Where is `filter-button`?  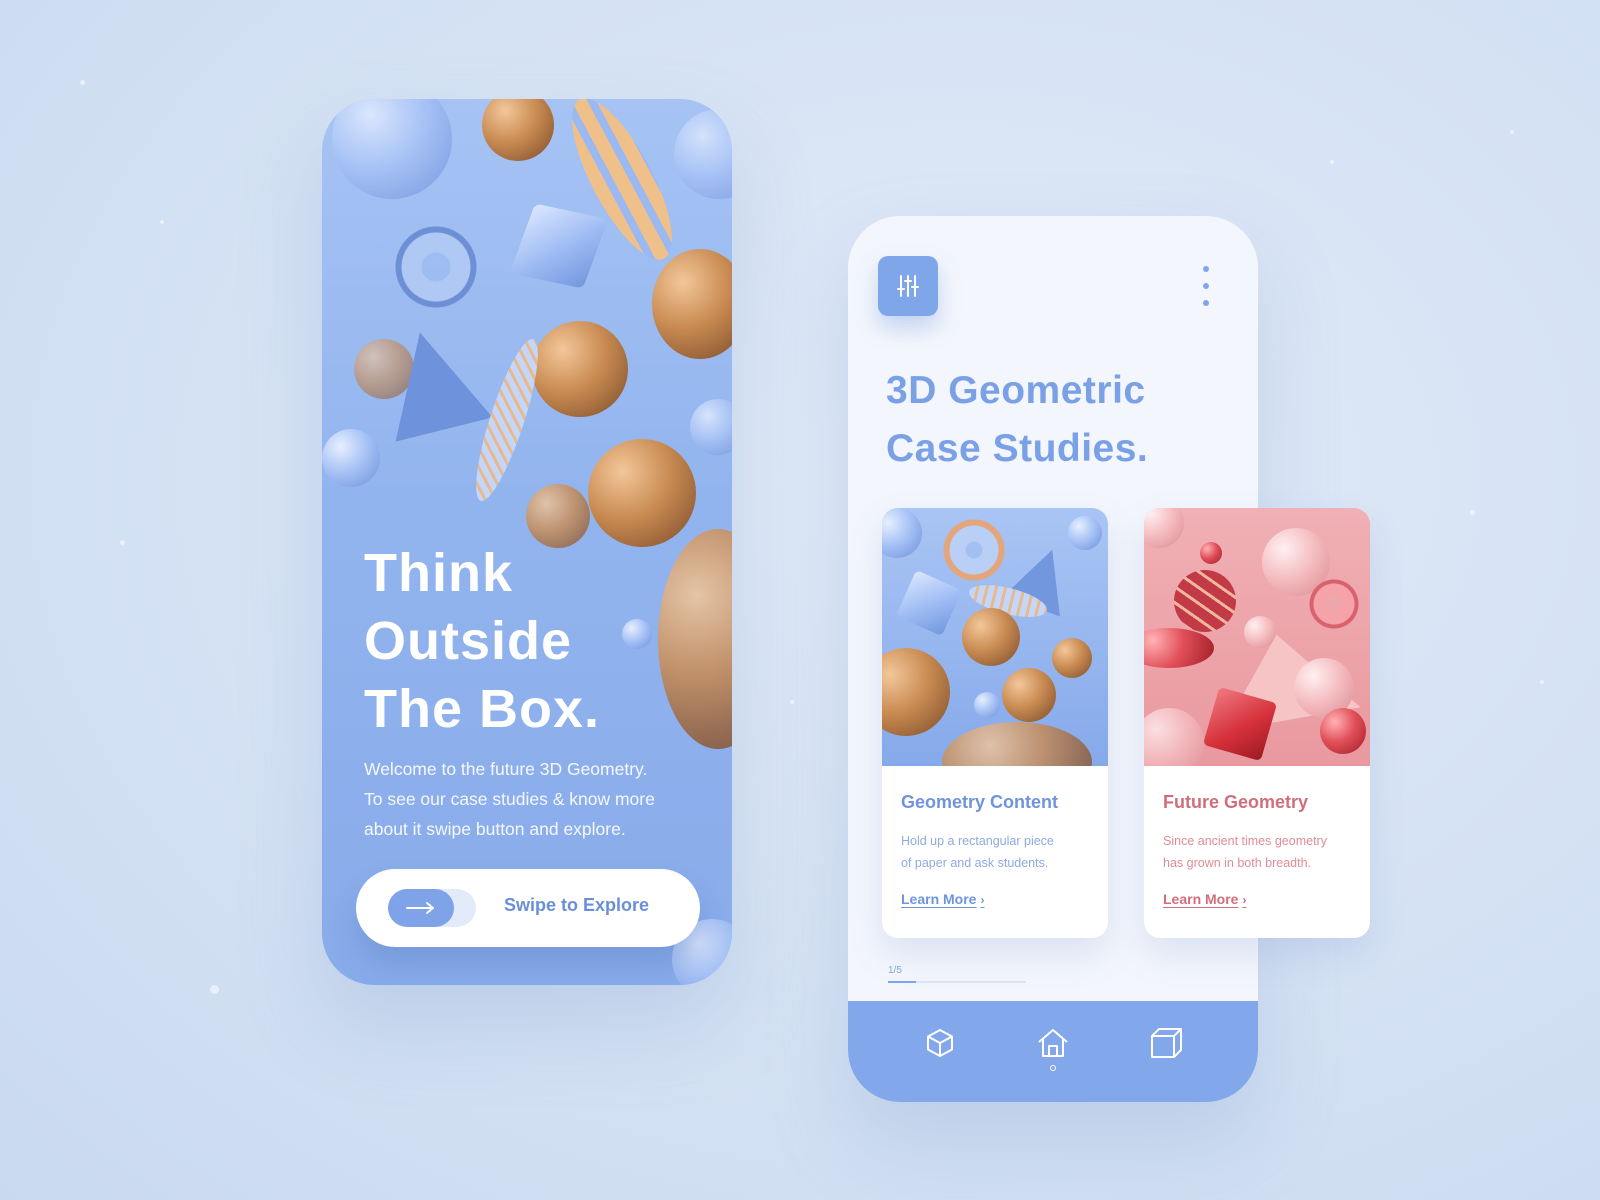
filter-button is located at coordinates (908, 286).